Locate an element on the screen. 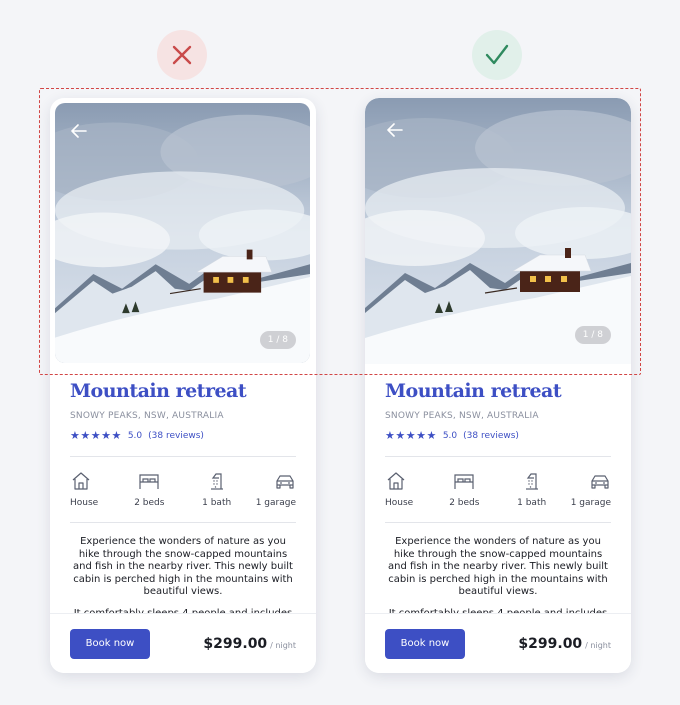  x-mark-icon is located at coordinates (182, 55).